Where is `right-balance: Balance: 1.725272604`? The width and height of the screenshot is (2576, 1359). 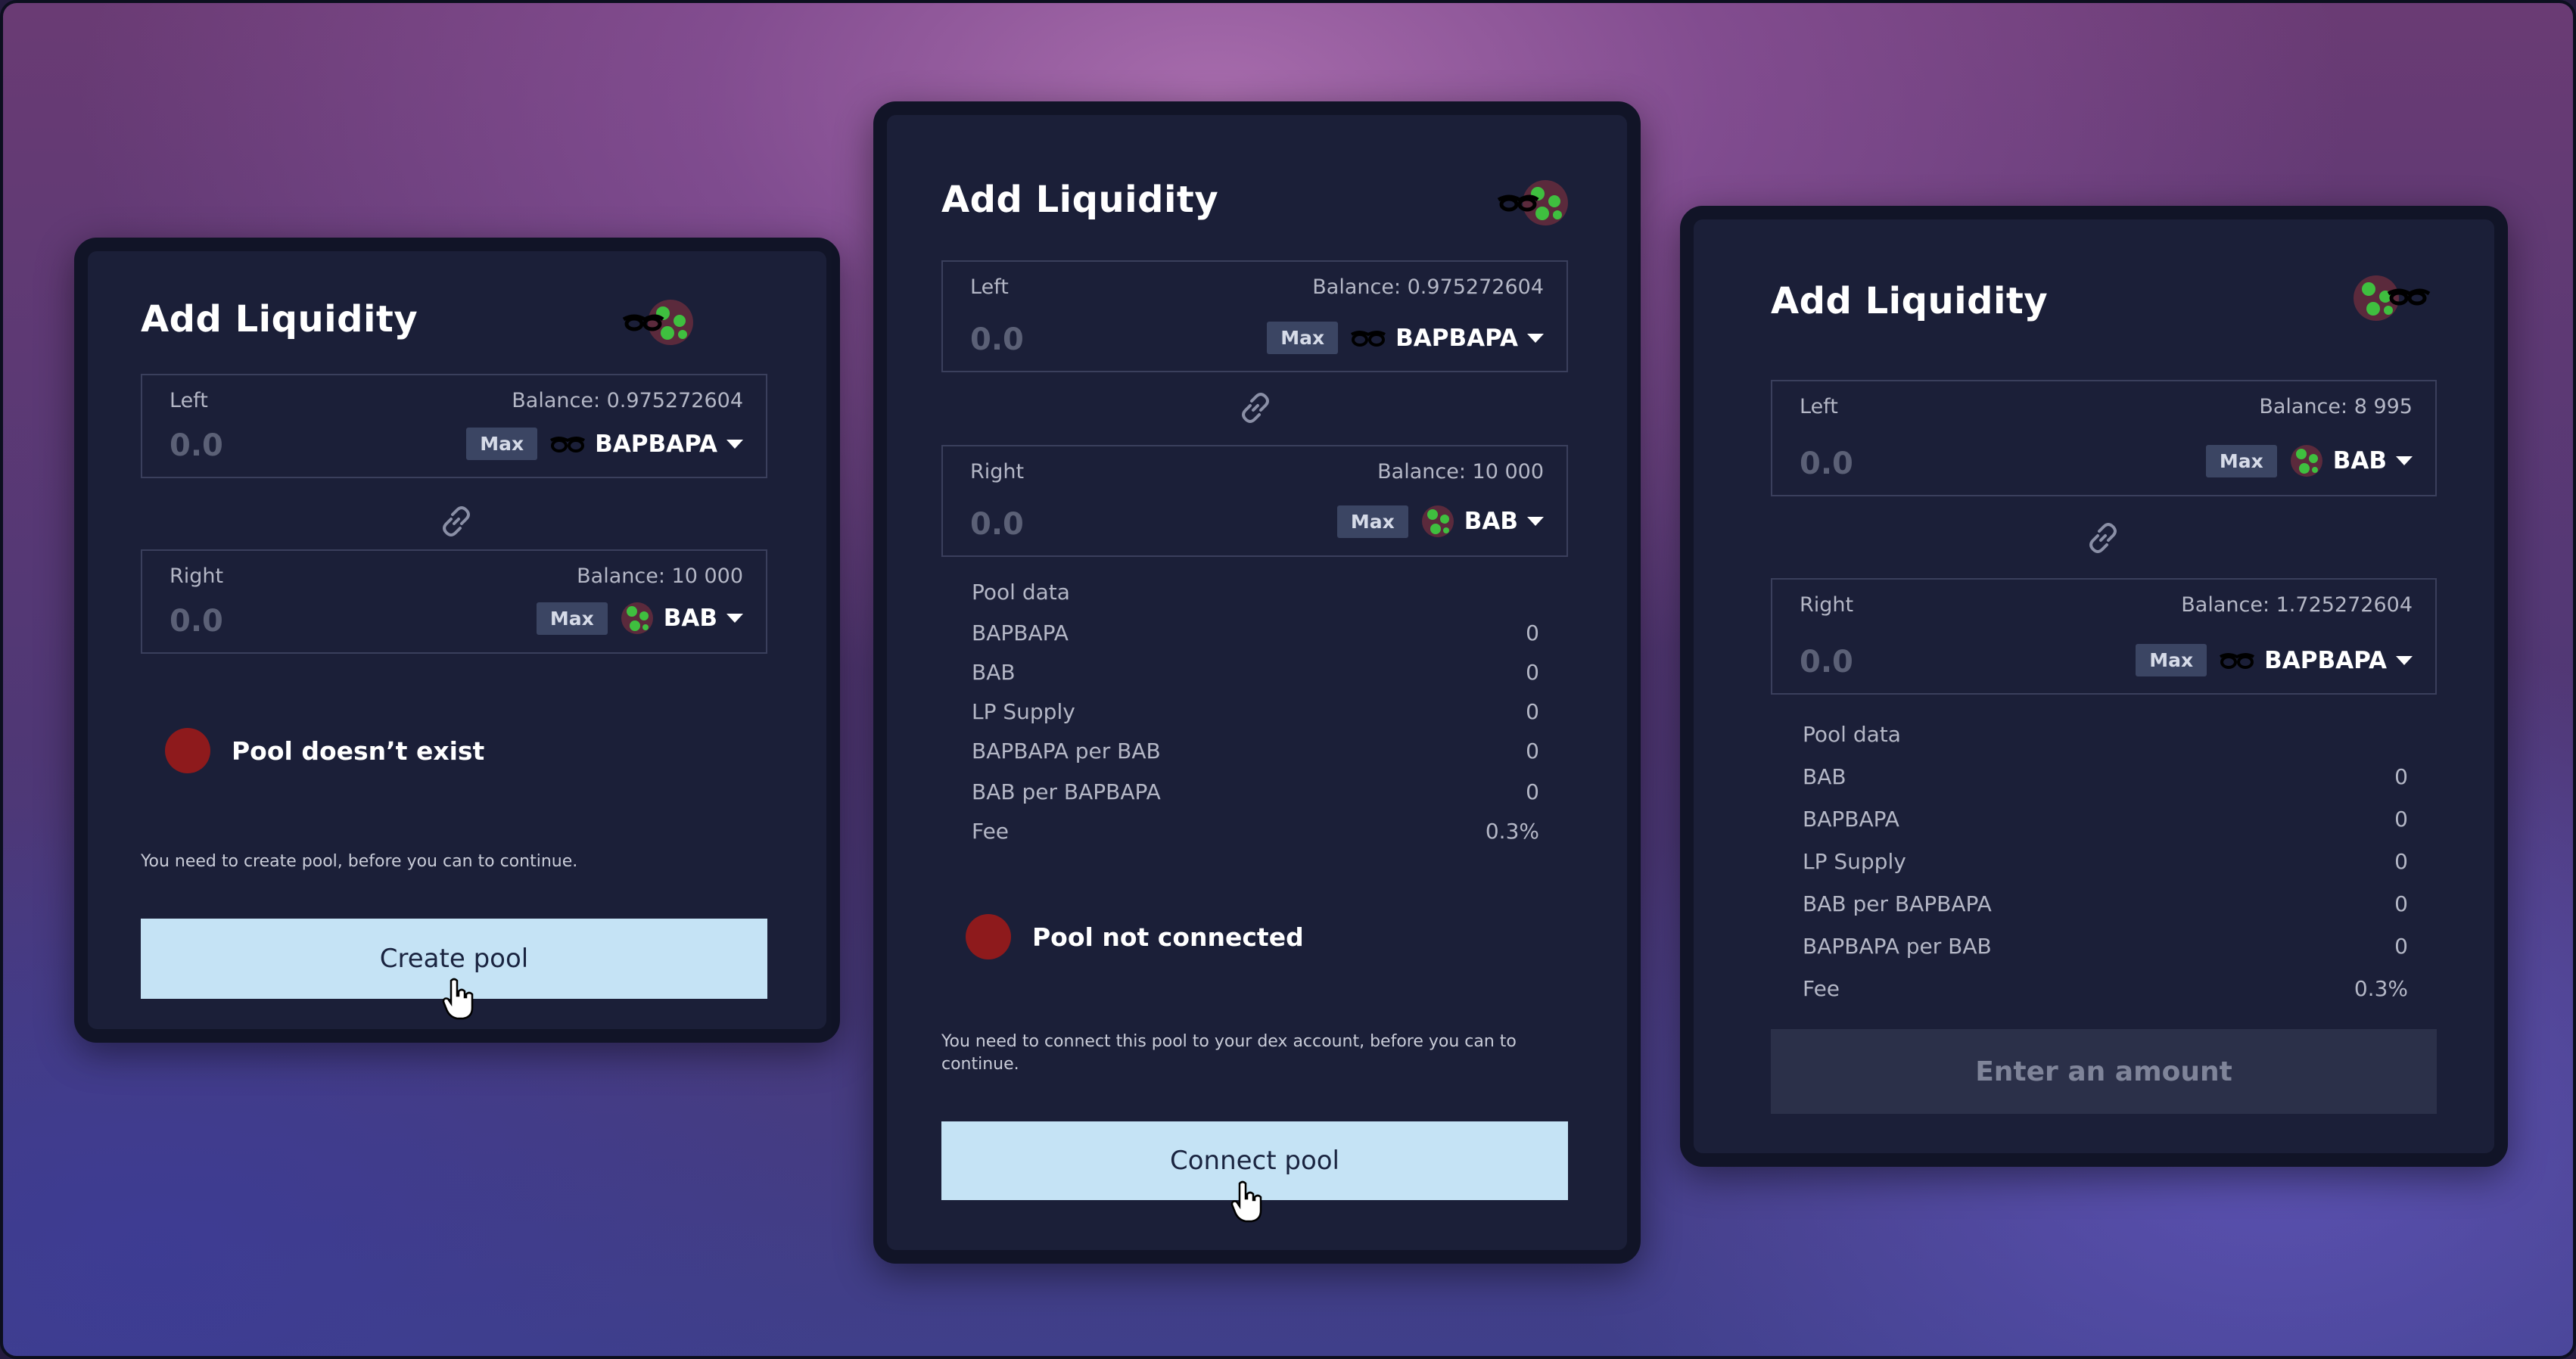
right-balance: Balance: 1.725272604 is located at coordinates (2297, 605).